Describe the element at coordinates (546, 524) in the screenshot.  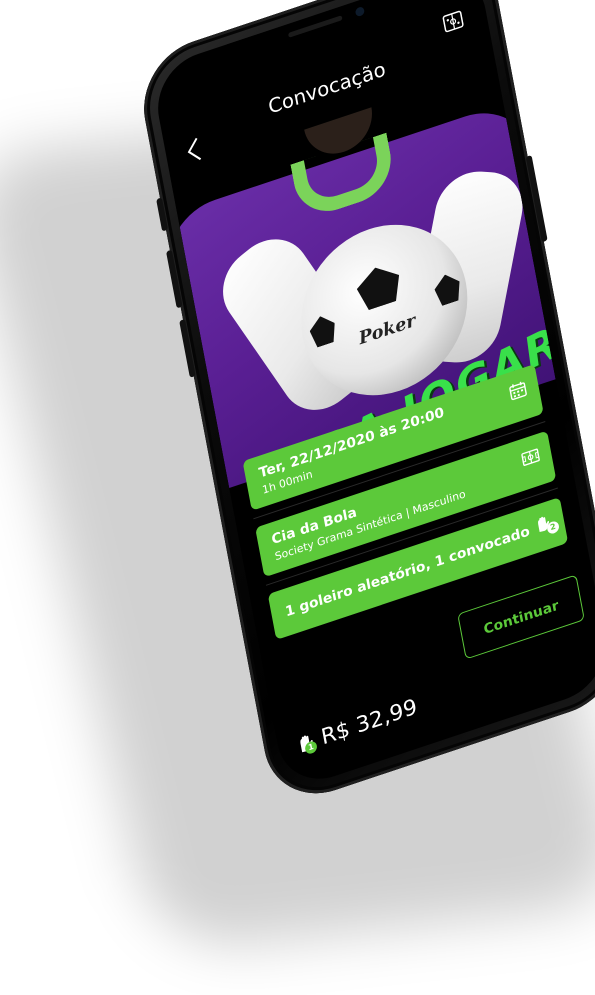
I see `goalkeeper-glove-icon: 2` at that location.